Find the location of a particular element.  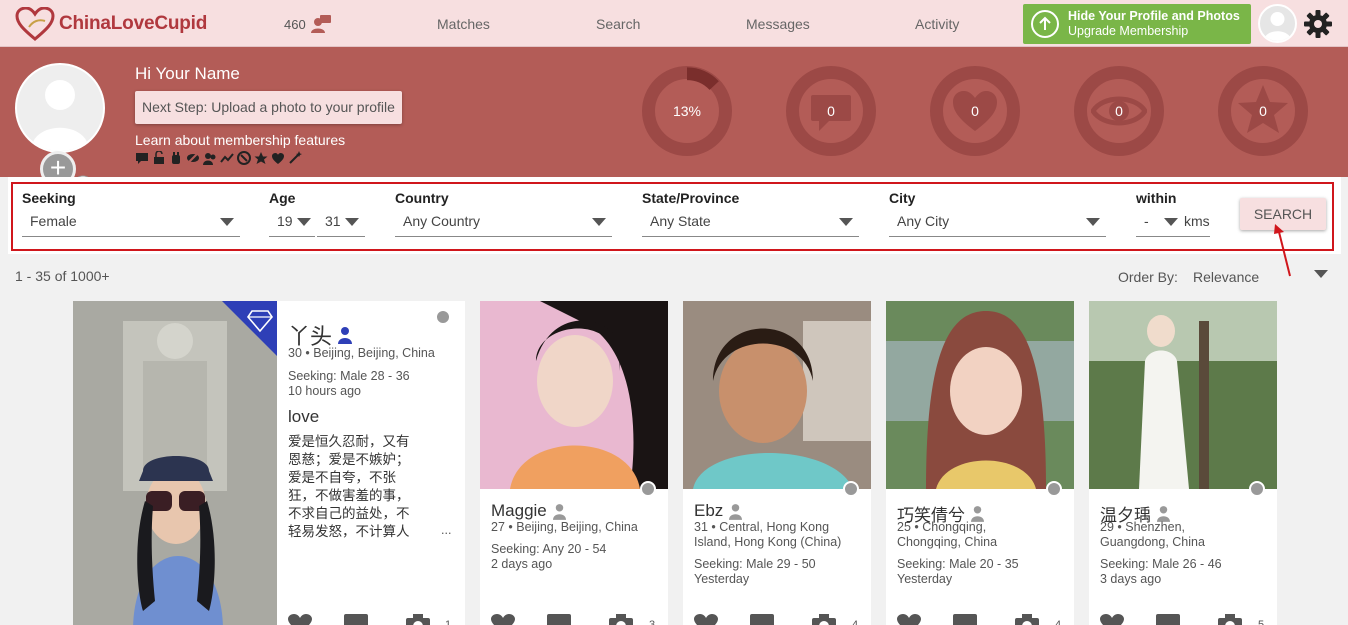

within-label: within is located at coordinates (1156, 198).